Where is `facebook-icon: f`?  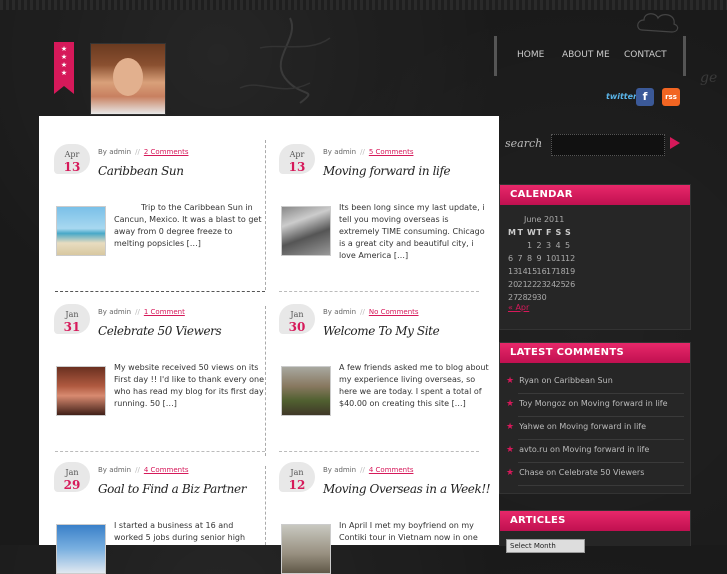 facebook-icon: f is located at coordinates (645, 97).